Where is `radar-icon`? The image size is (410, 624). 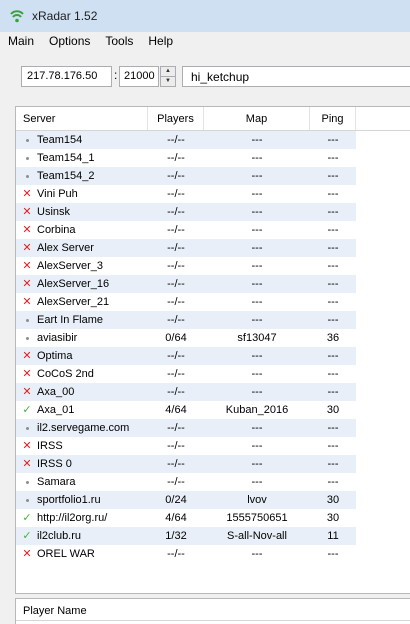
radar-icon is located at coordinates (17, 16).